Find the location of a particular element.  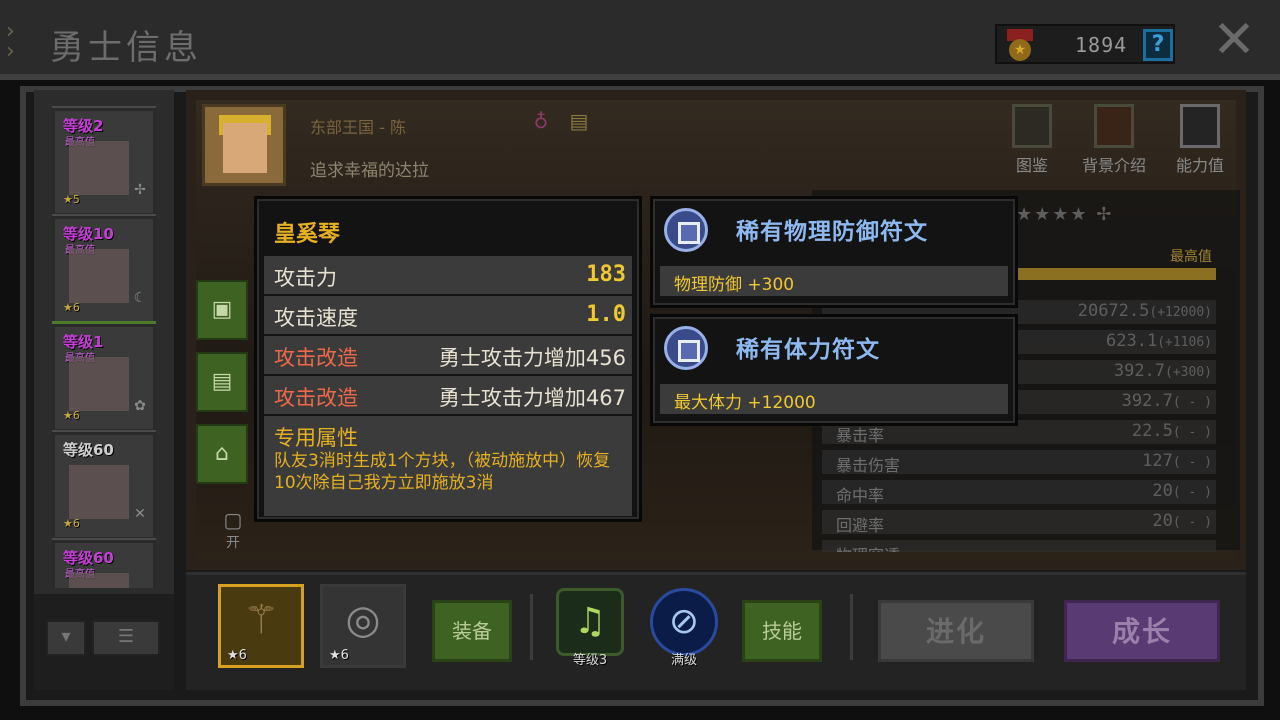

hero-avatar is located at coordinates (244, 145).